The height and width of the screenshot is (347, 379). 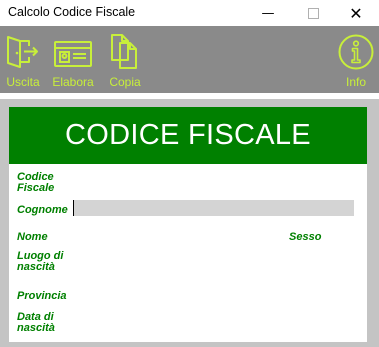 What do you see at coordinates (355, 82) in the screenshot?
I see `info-label: Info` at bounding box center [355, 82].